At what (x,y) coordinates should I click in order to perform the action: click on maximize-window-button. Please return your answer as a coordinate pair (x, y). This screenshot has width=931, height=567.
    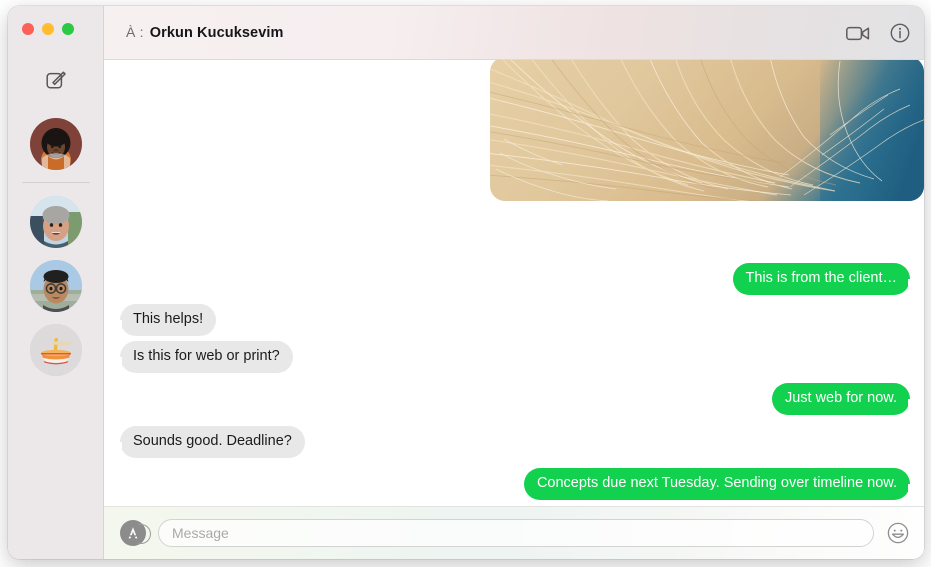
    Looking at the image, I should click on (68, 29).